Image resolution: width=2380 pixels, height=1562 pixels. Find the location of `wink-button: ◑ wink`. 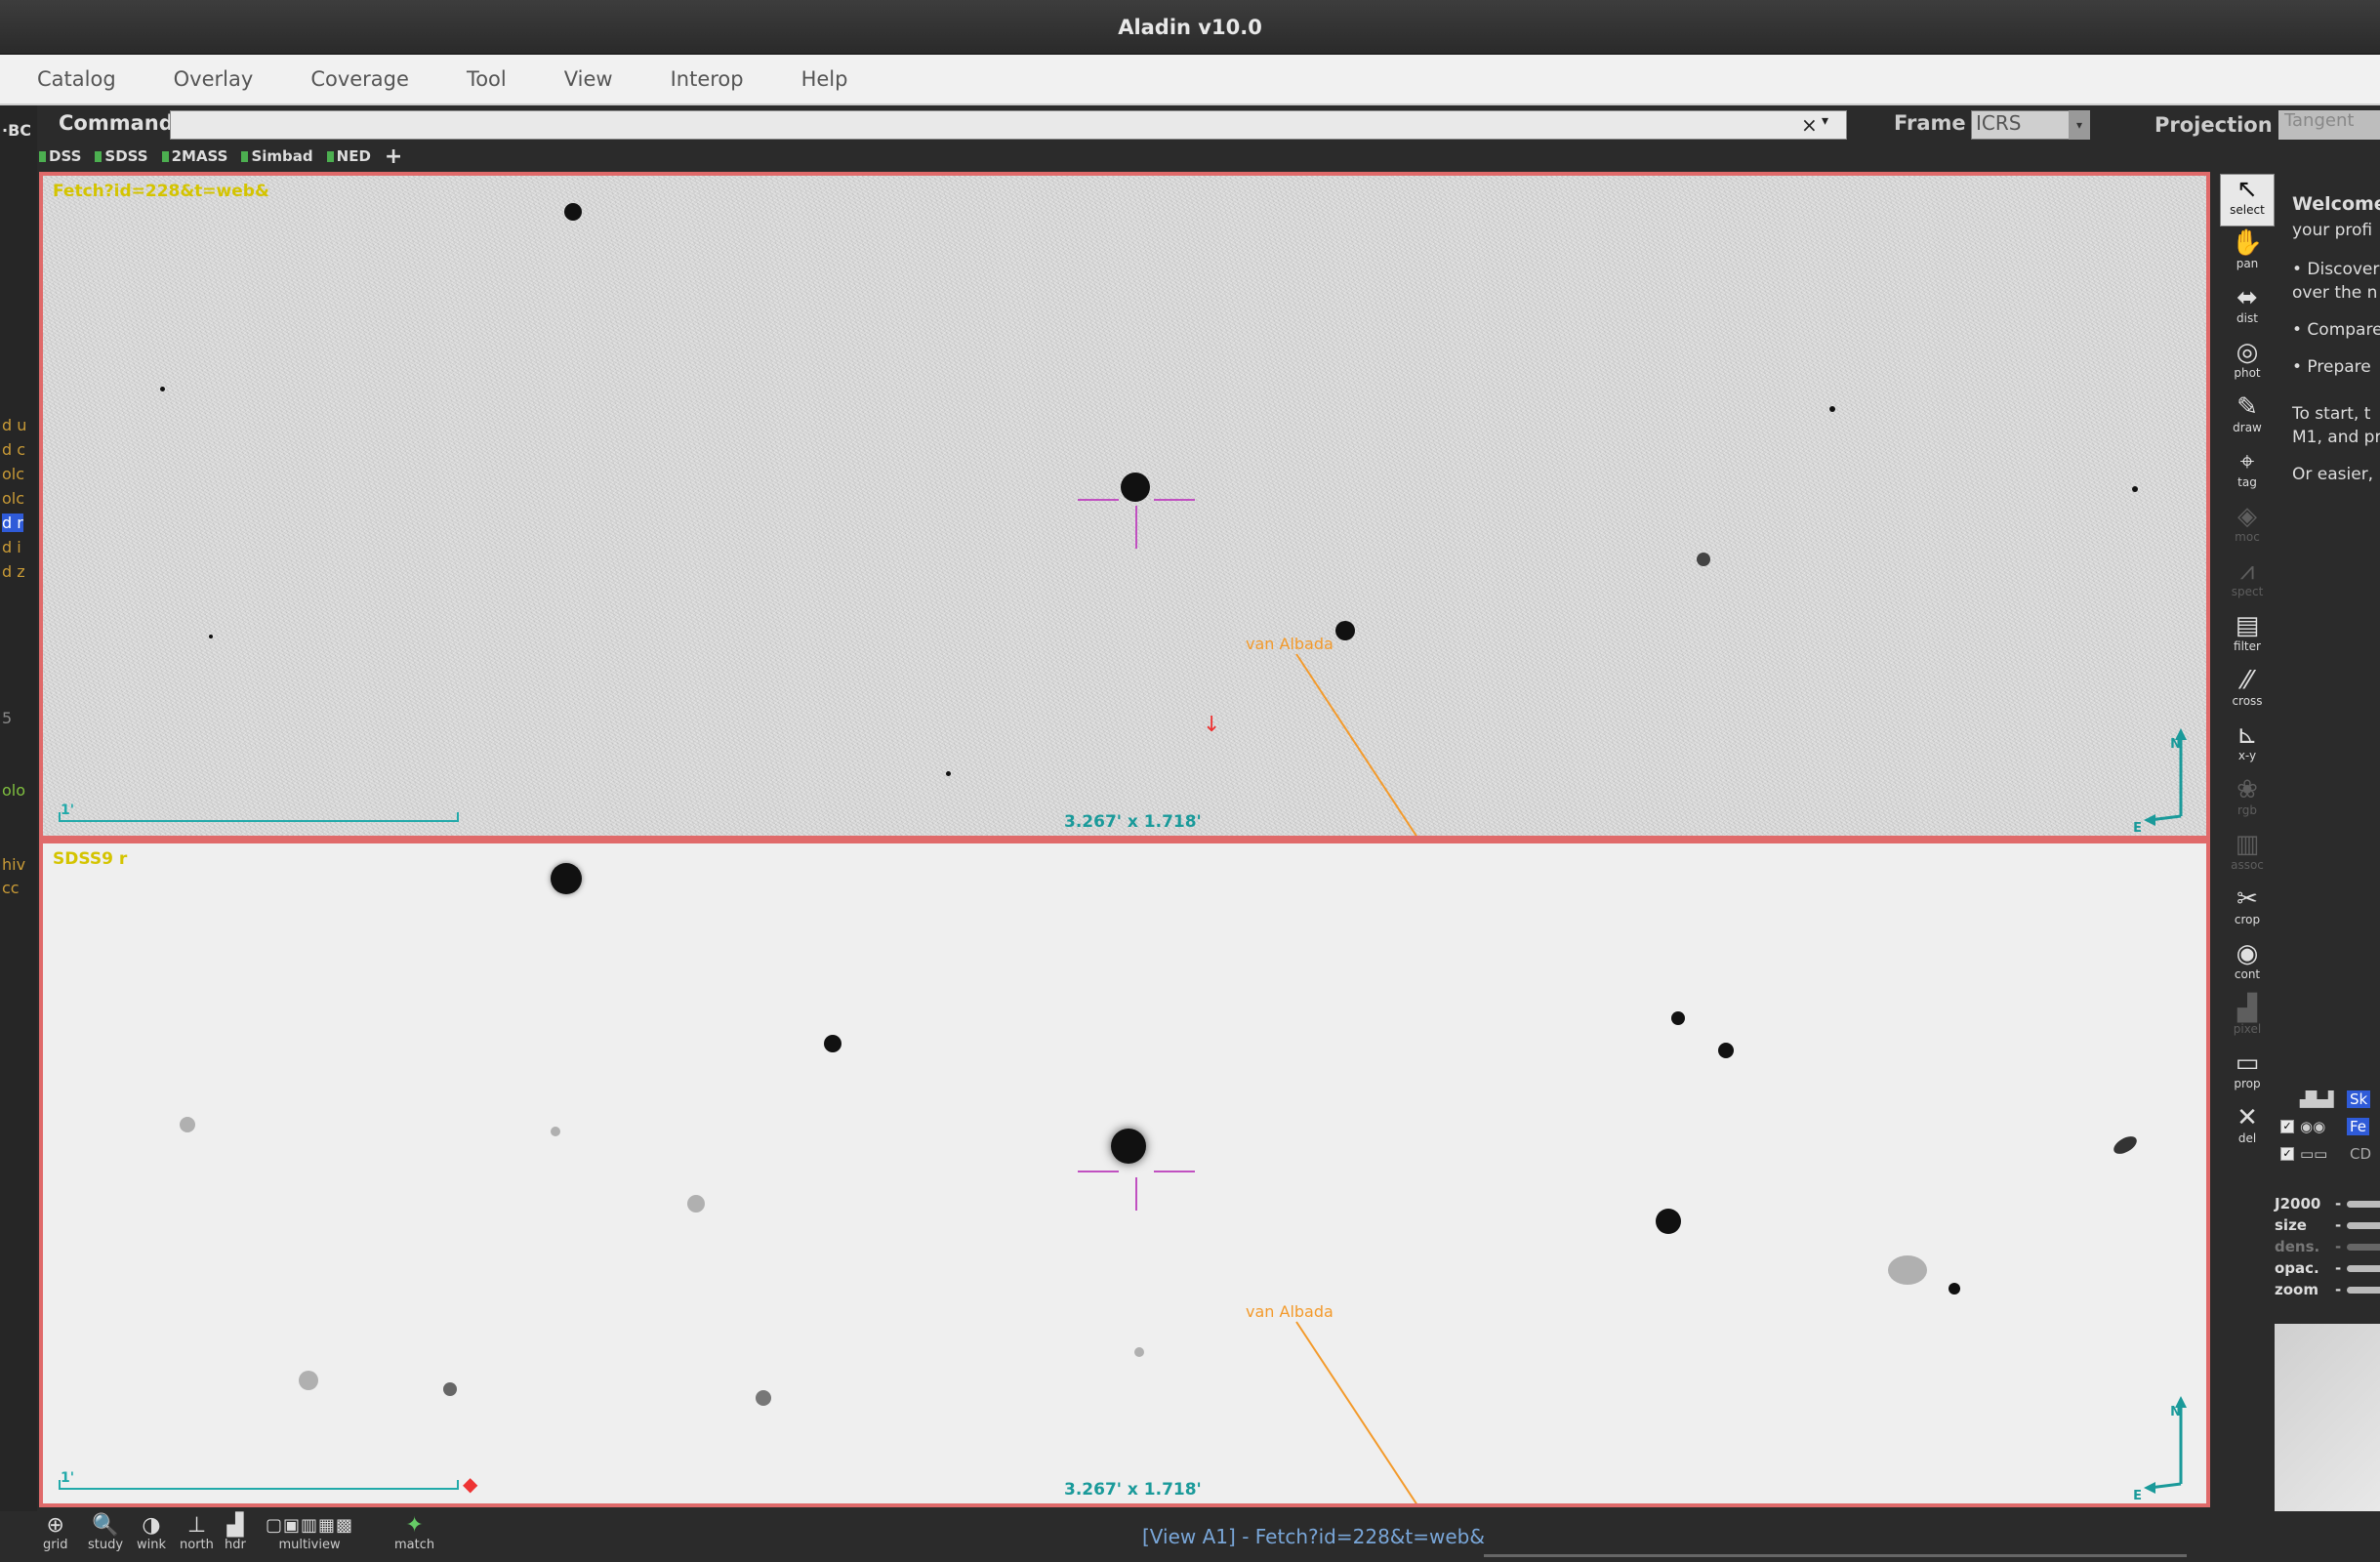

wink-button: ◑ wink is located at coordinates (151, 1532).